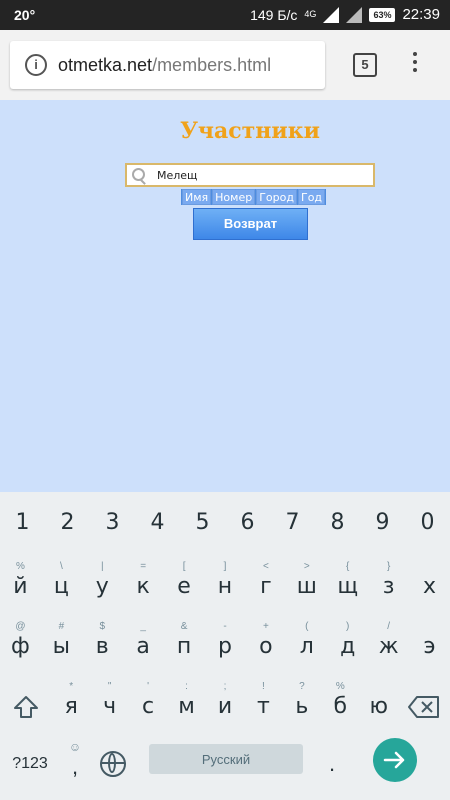 The image size is (450, 800). What do you see at coordinates (20, 580) in the screenshot?
I see `key-й: % й` at bounding box center [20, 580].